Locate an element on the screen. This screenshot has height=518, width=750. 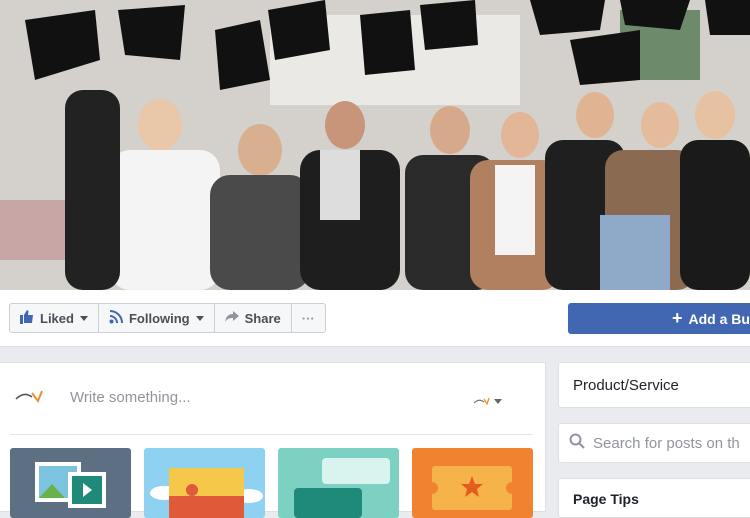
page-avatar-icon is located at coordinates (31, 399).